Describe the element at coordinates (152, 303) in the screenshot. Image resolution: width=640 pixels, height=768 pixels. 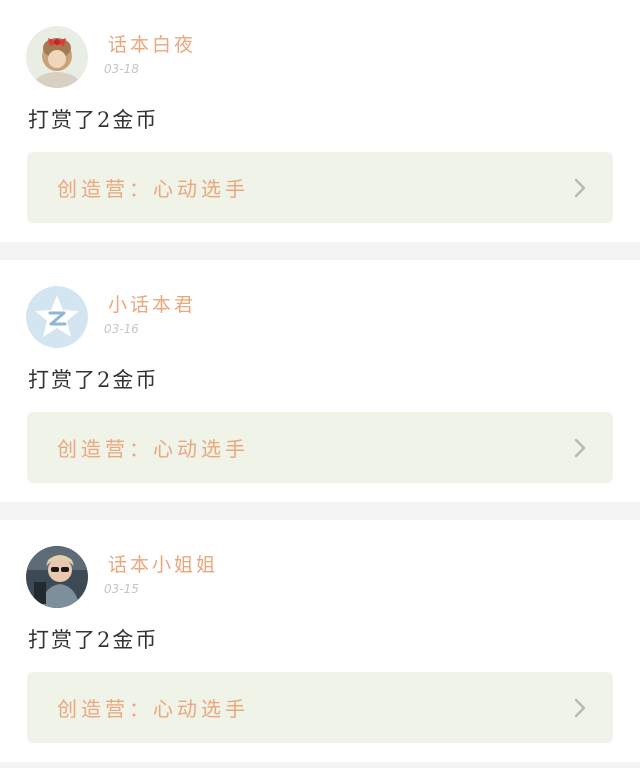
I see `username: 小话本君` at that location.